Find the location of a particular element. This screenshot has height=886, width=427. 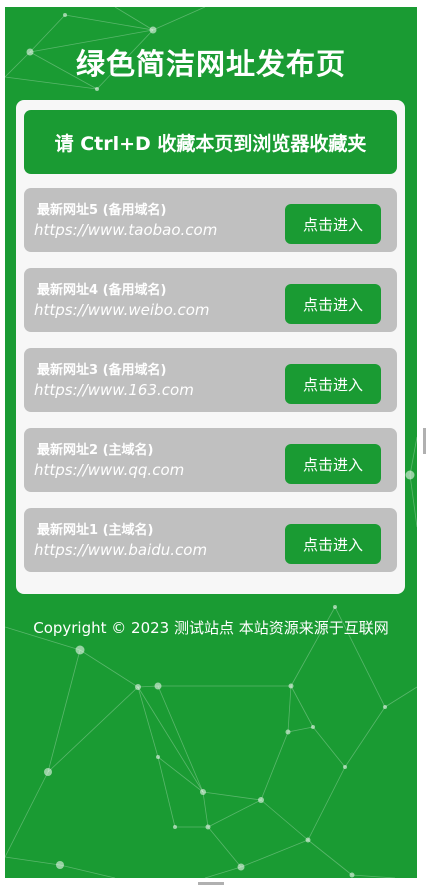

link-title: 最新网址4 (备用域名) is located at coordinates (102, 290).